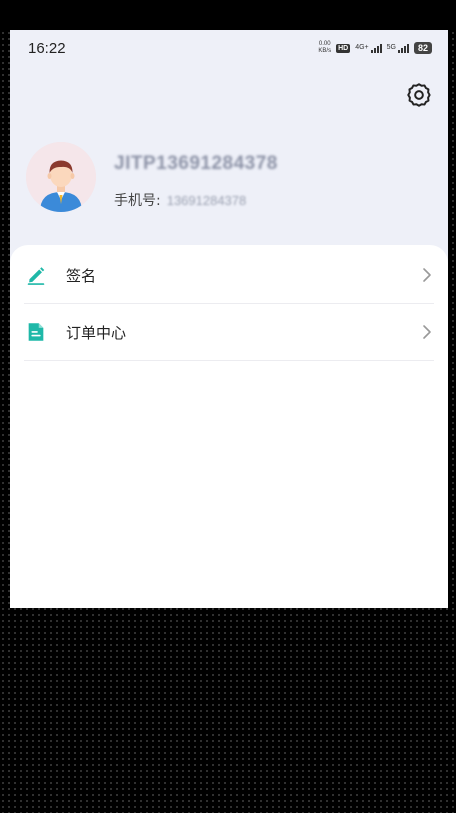 The width and height of the screenshot is (456, 813). What do you see at coordinates (228, 15) in the screenshot?
I see `top-black-band` at bounding box center [228, 15].